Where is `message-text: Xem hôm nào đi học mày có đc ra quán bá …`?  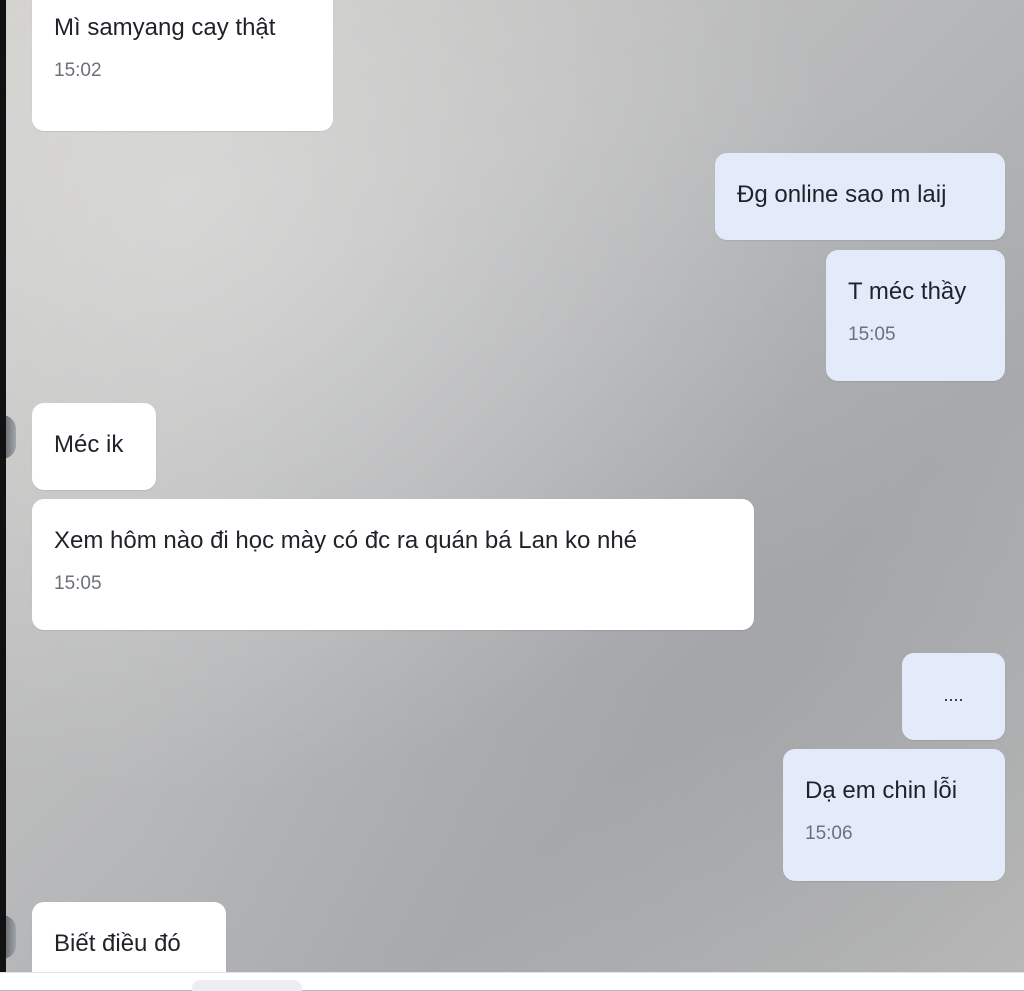 message-text: Xem hôm nào đi học mày có đc ra quán bá … is located at coordinates (346, 540).